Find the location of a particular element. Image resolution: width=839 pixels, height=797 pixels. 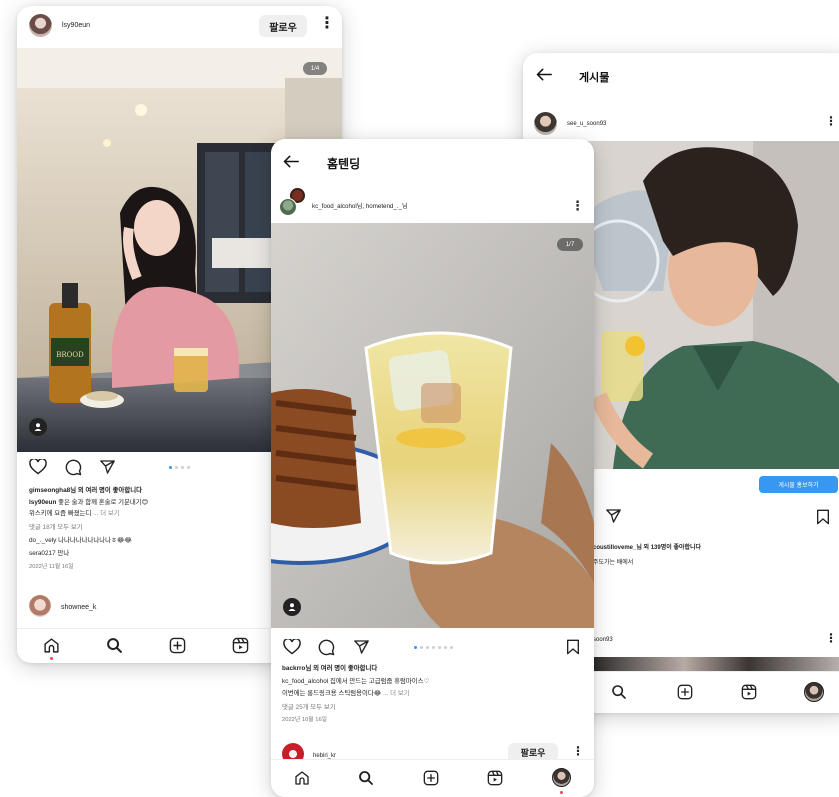

comment-2: sera0217 만나 is located at coordinates (49, 553).